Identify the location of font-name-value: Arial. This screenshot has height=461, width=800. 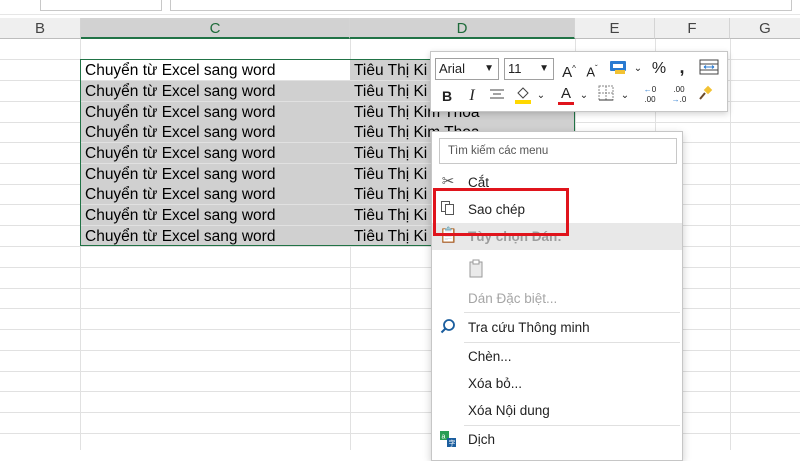
(452, 68).